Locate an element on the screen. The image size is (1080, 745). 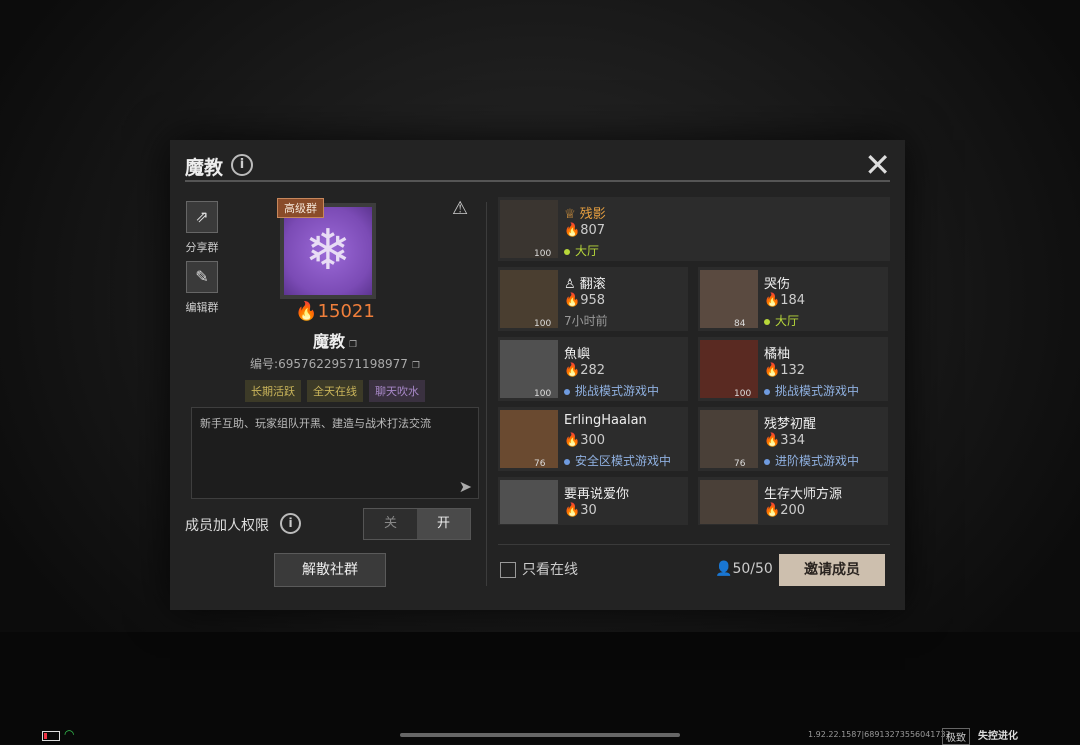
member-heat-value: 300 is located at coordinates (593, 440).